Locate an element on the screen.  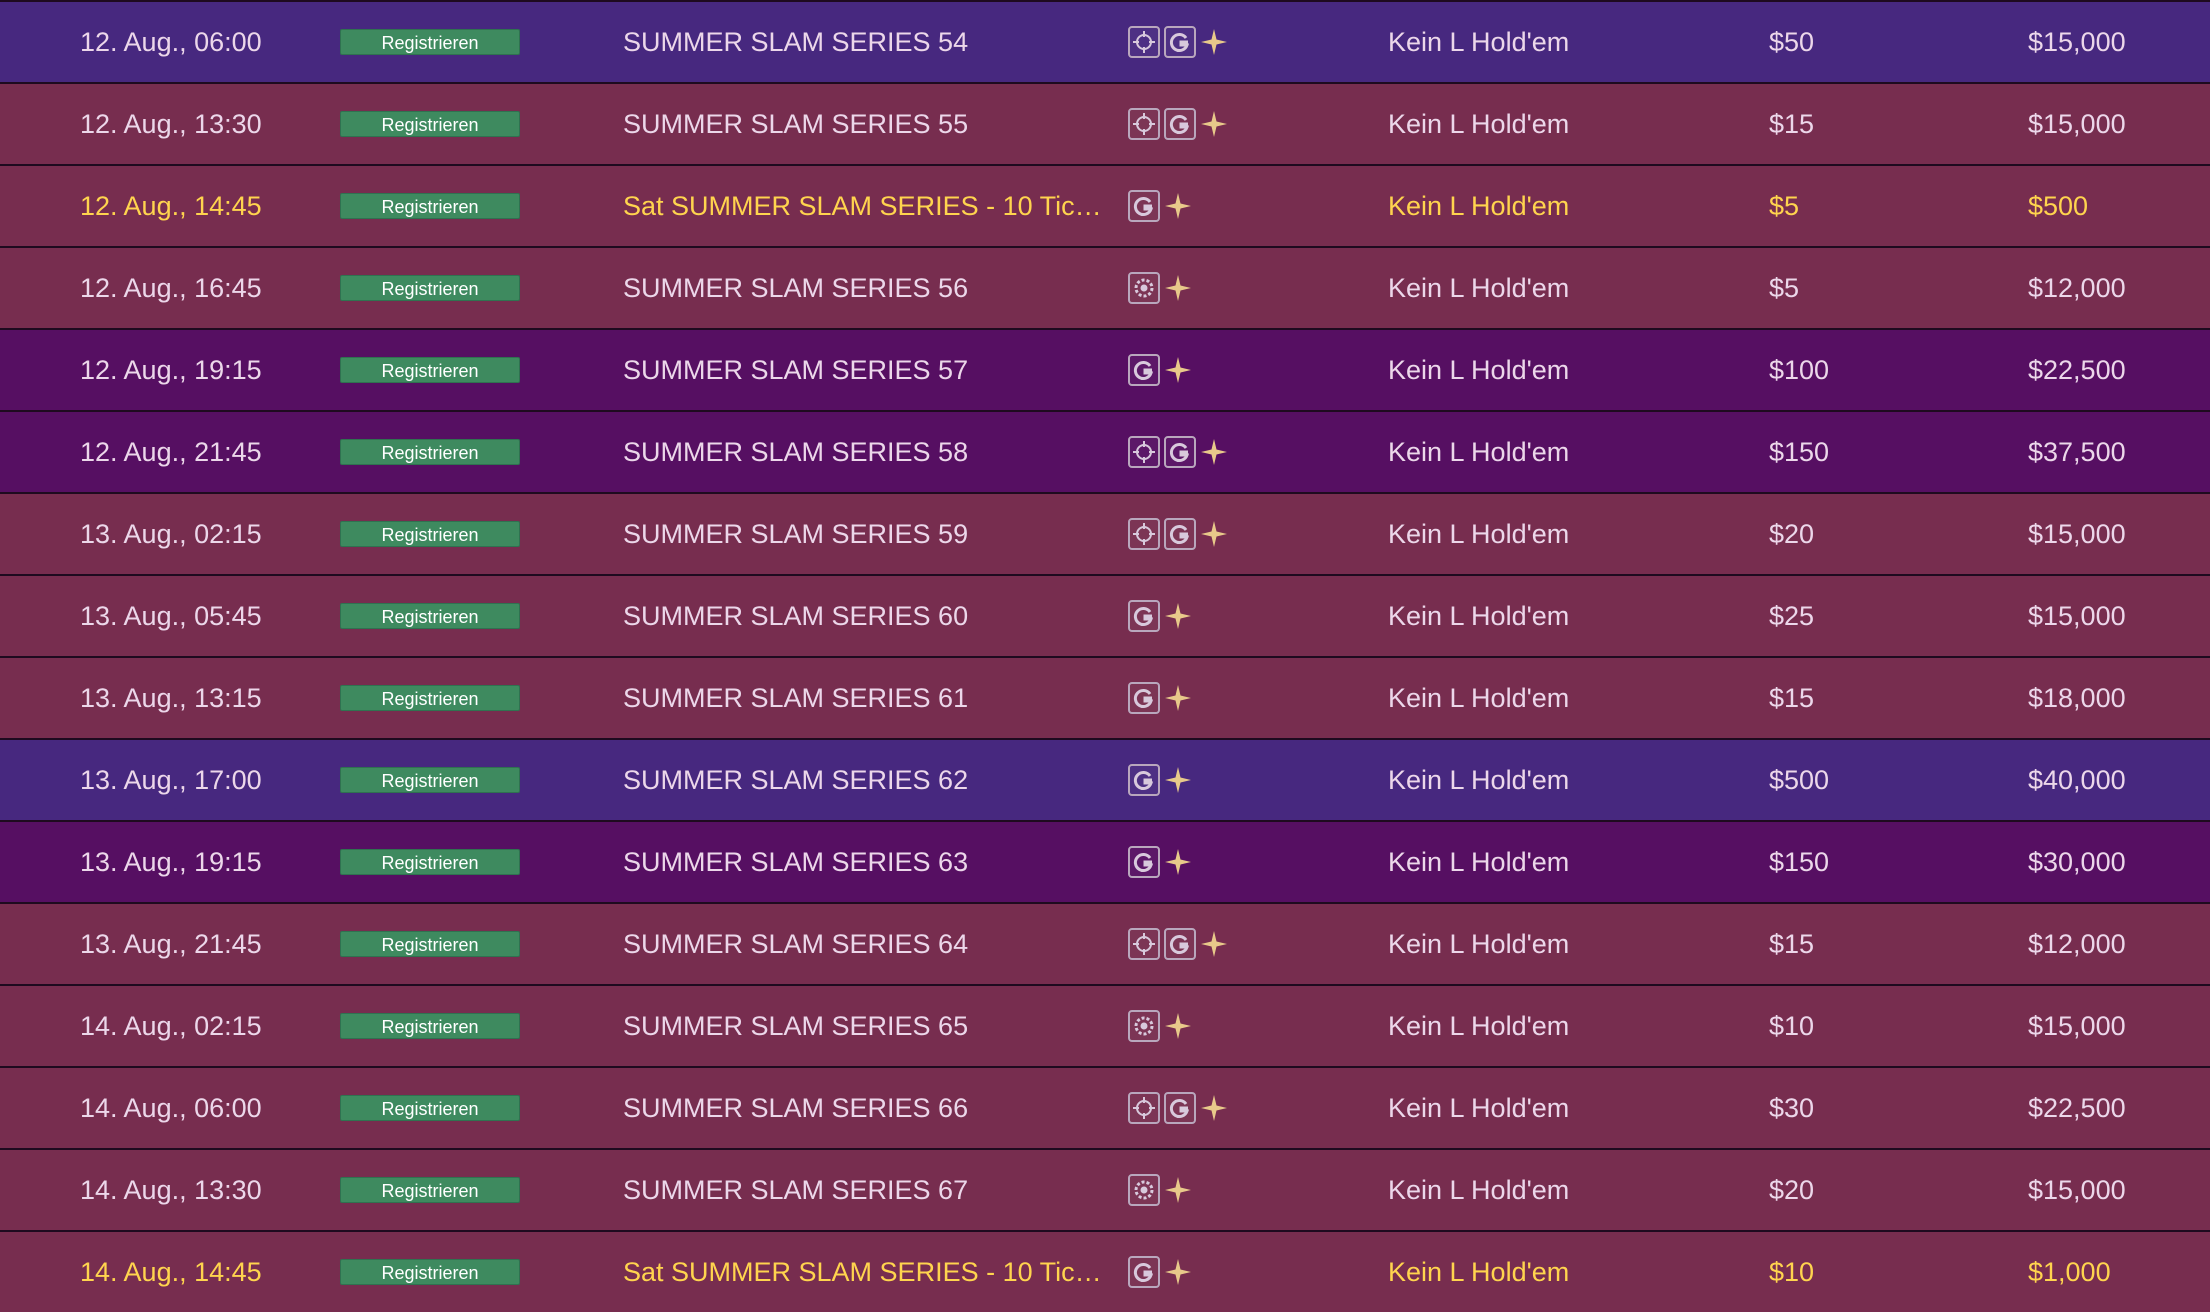
tournament-name: SUMMER SLAM SERIES 62 is located at coordinates (795, 780).